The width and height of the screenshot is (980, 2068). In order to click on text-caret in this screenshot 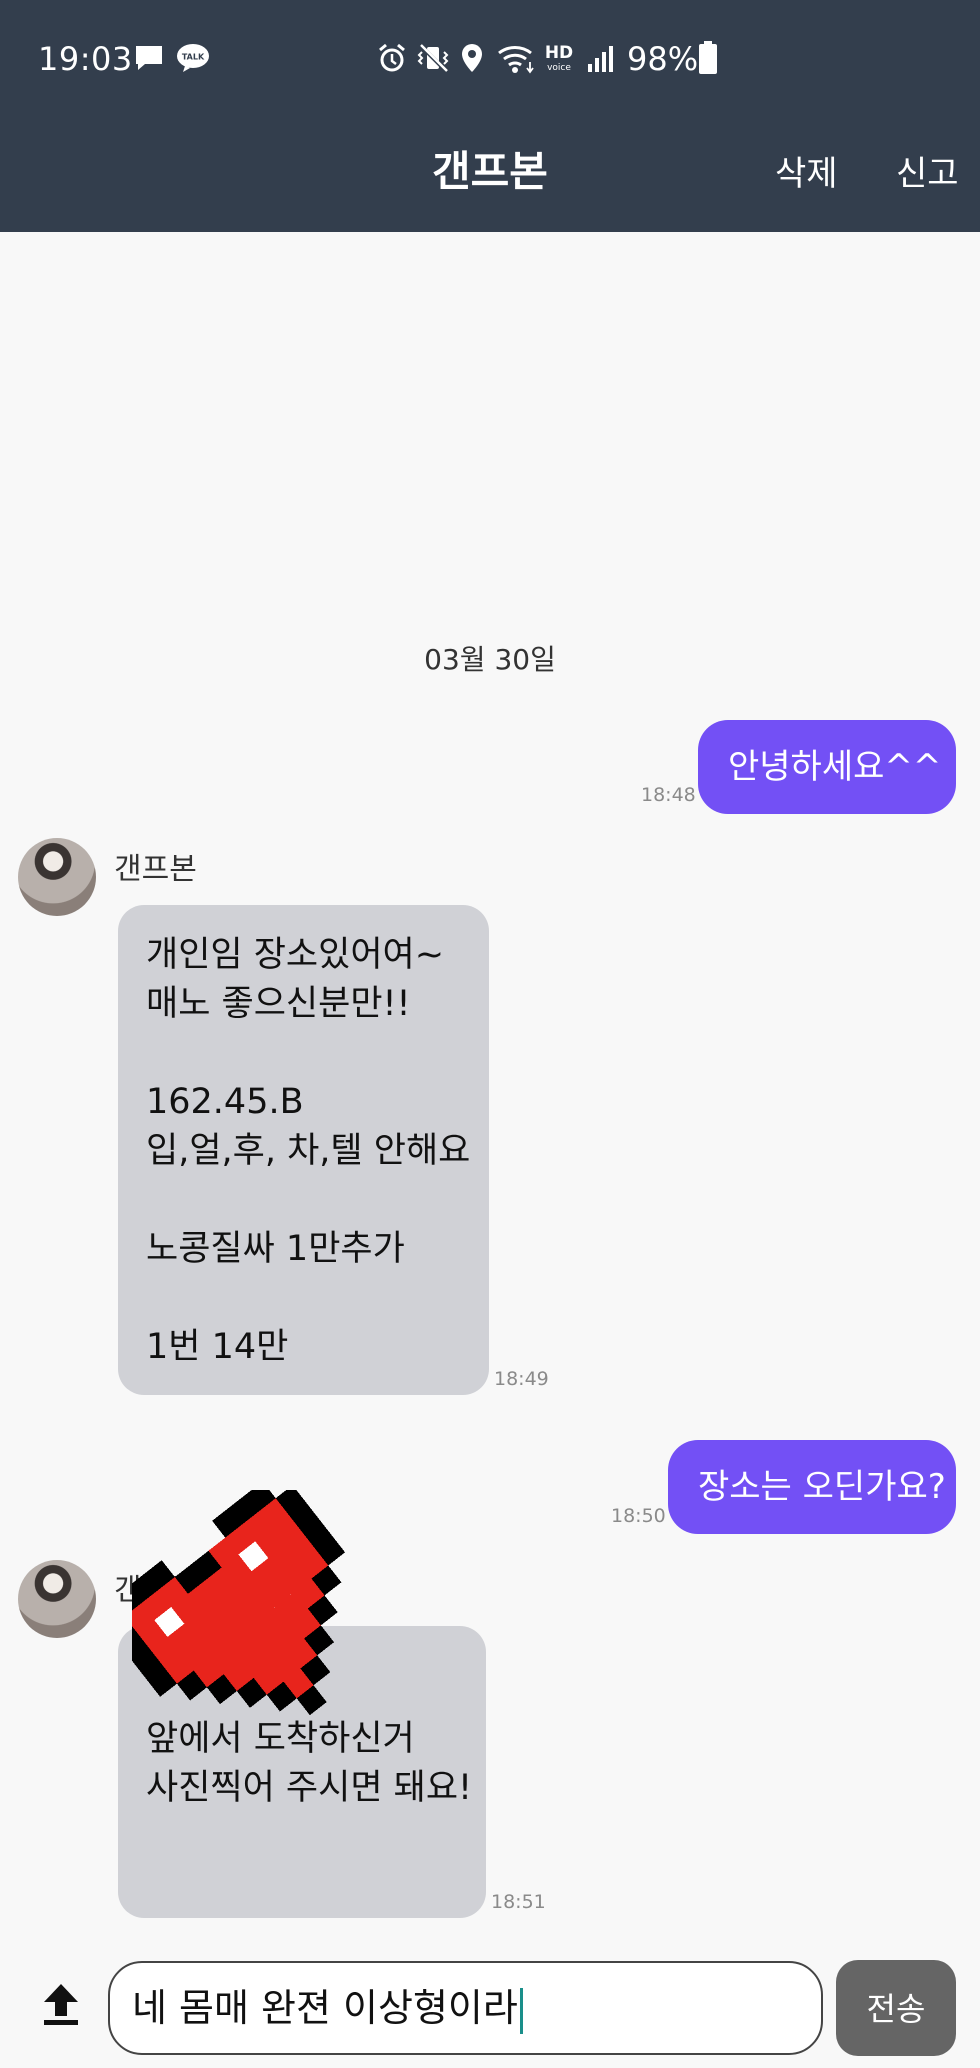, I will do `click(521, 2010)`.